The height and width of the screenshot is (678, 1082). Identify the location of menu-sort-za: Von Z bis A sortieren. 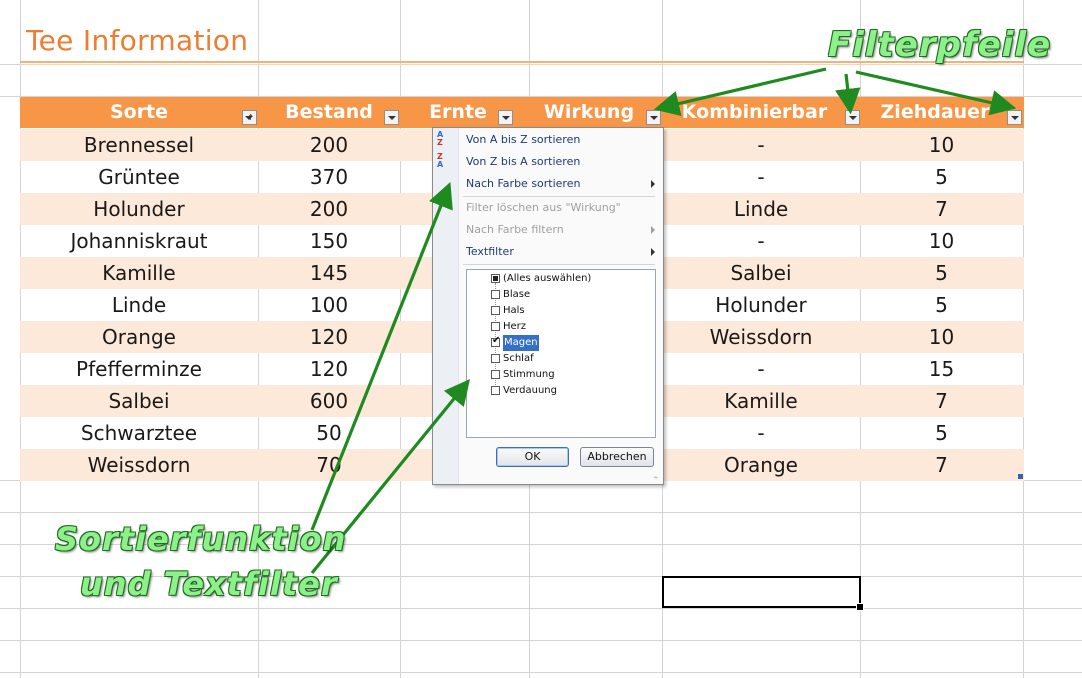
(561, 162).